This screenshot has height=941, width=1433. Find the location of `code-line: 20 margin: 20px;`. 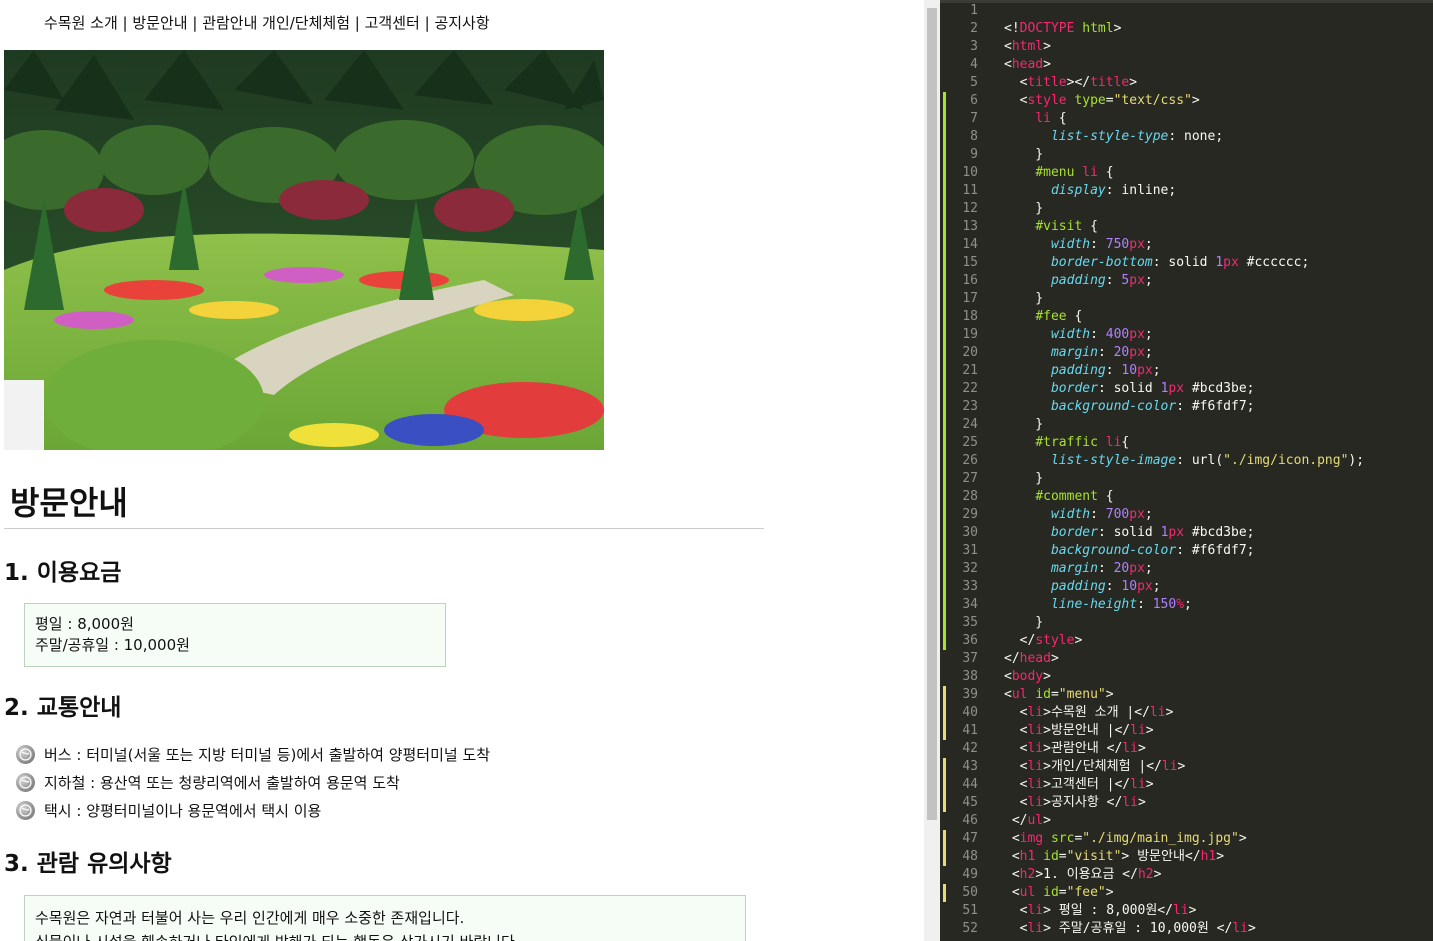

code-line: 20 margin: 20px; is located at coordinates (1186, 353).